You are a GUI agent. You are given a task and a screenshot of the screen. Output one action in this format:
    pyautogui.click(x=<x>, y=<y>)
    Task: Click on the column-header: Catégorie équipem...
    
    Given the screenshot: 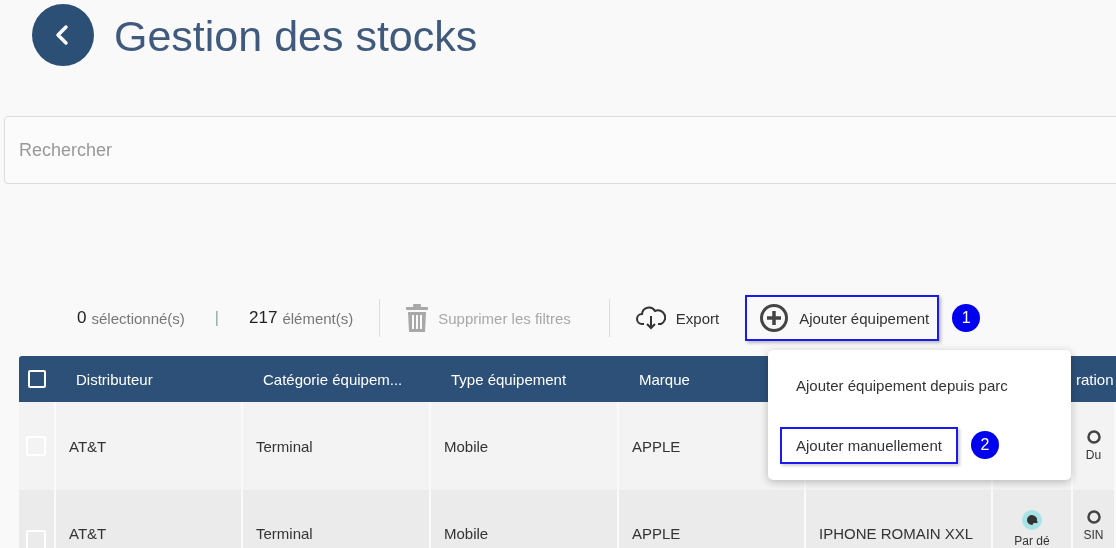 What is the action you would take?
    pyautogui.click(x=333, y=379)
    